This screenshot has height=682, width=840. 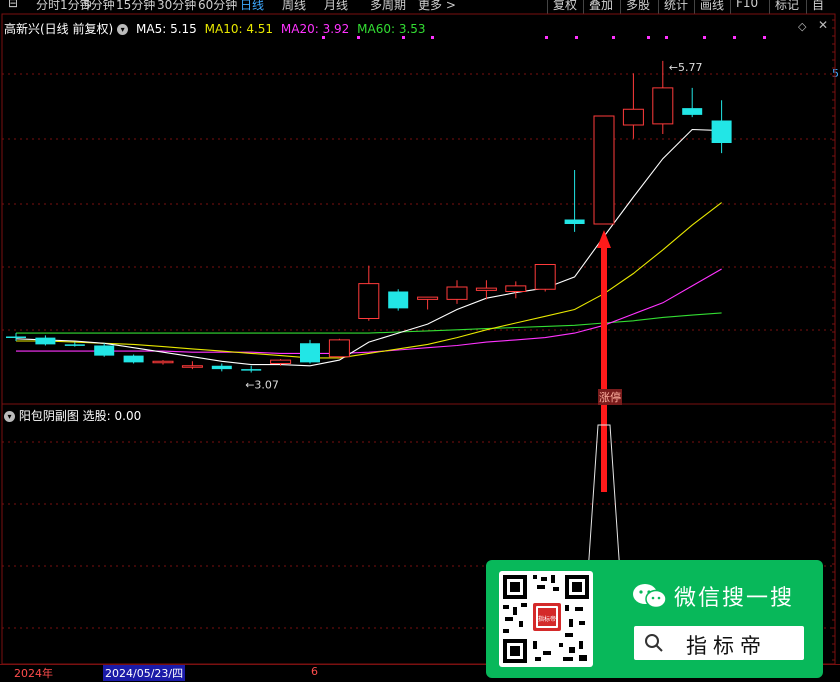 I want to click on qr-code-graphic: 指标帝, so click(x=546, y=619).